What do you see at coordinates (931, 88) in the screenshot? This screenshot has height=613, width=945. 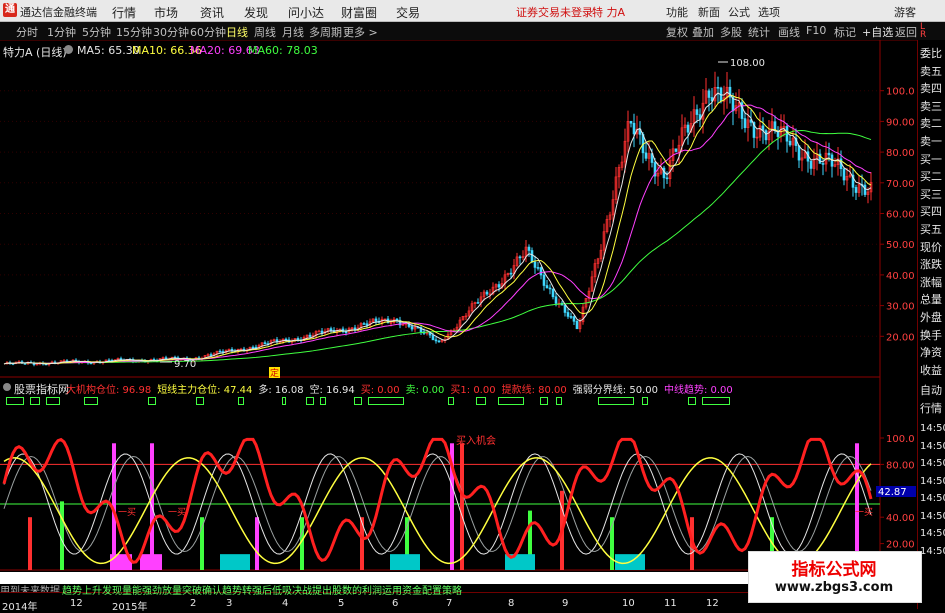 I see `side-item: 卖四` at bounding box center [931, 88].